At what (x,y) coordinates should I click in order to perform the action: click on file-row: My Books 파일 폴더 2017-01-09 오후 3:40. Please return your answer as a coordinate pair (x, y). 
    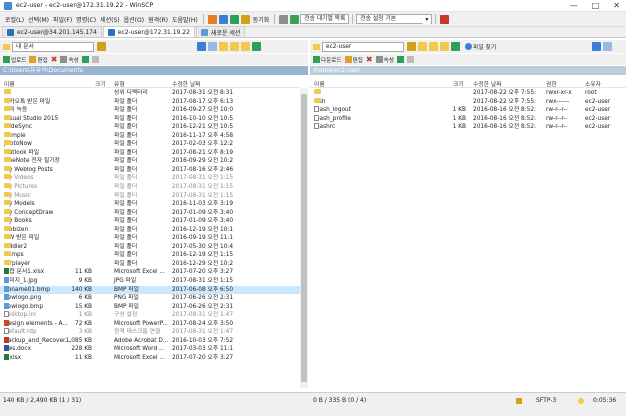
    Looking at the image, I should click on (154, 221).